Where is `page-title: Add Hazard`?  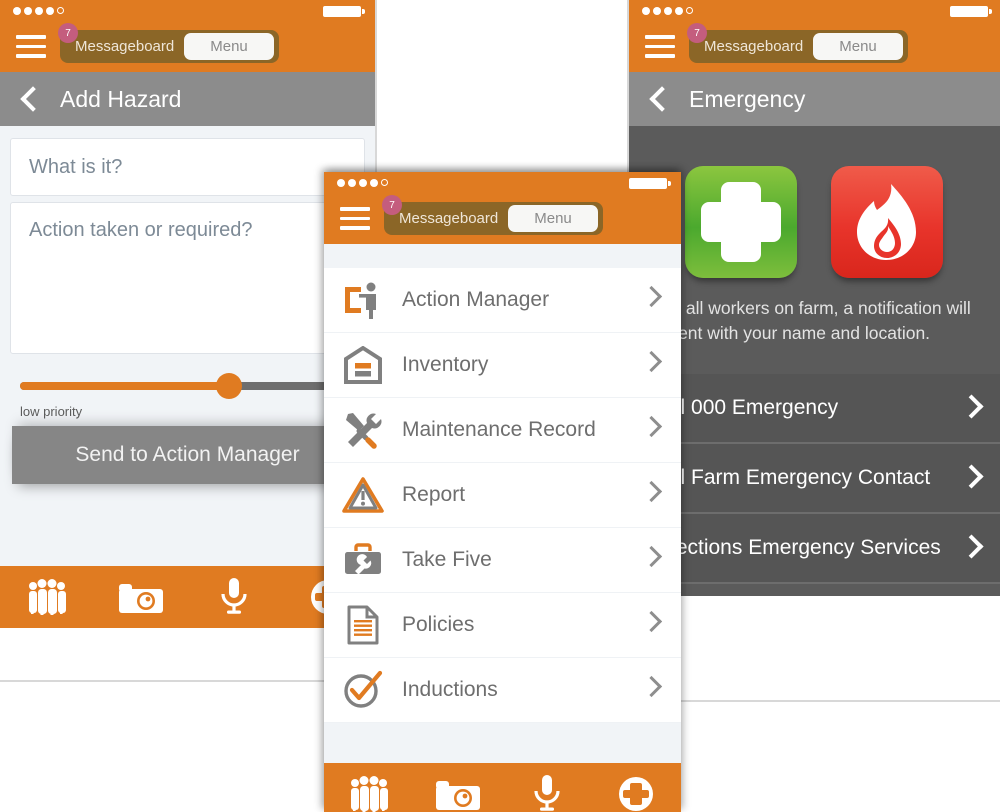
page-title: Add Hazard is located at coordinates (121, 98).